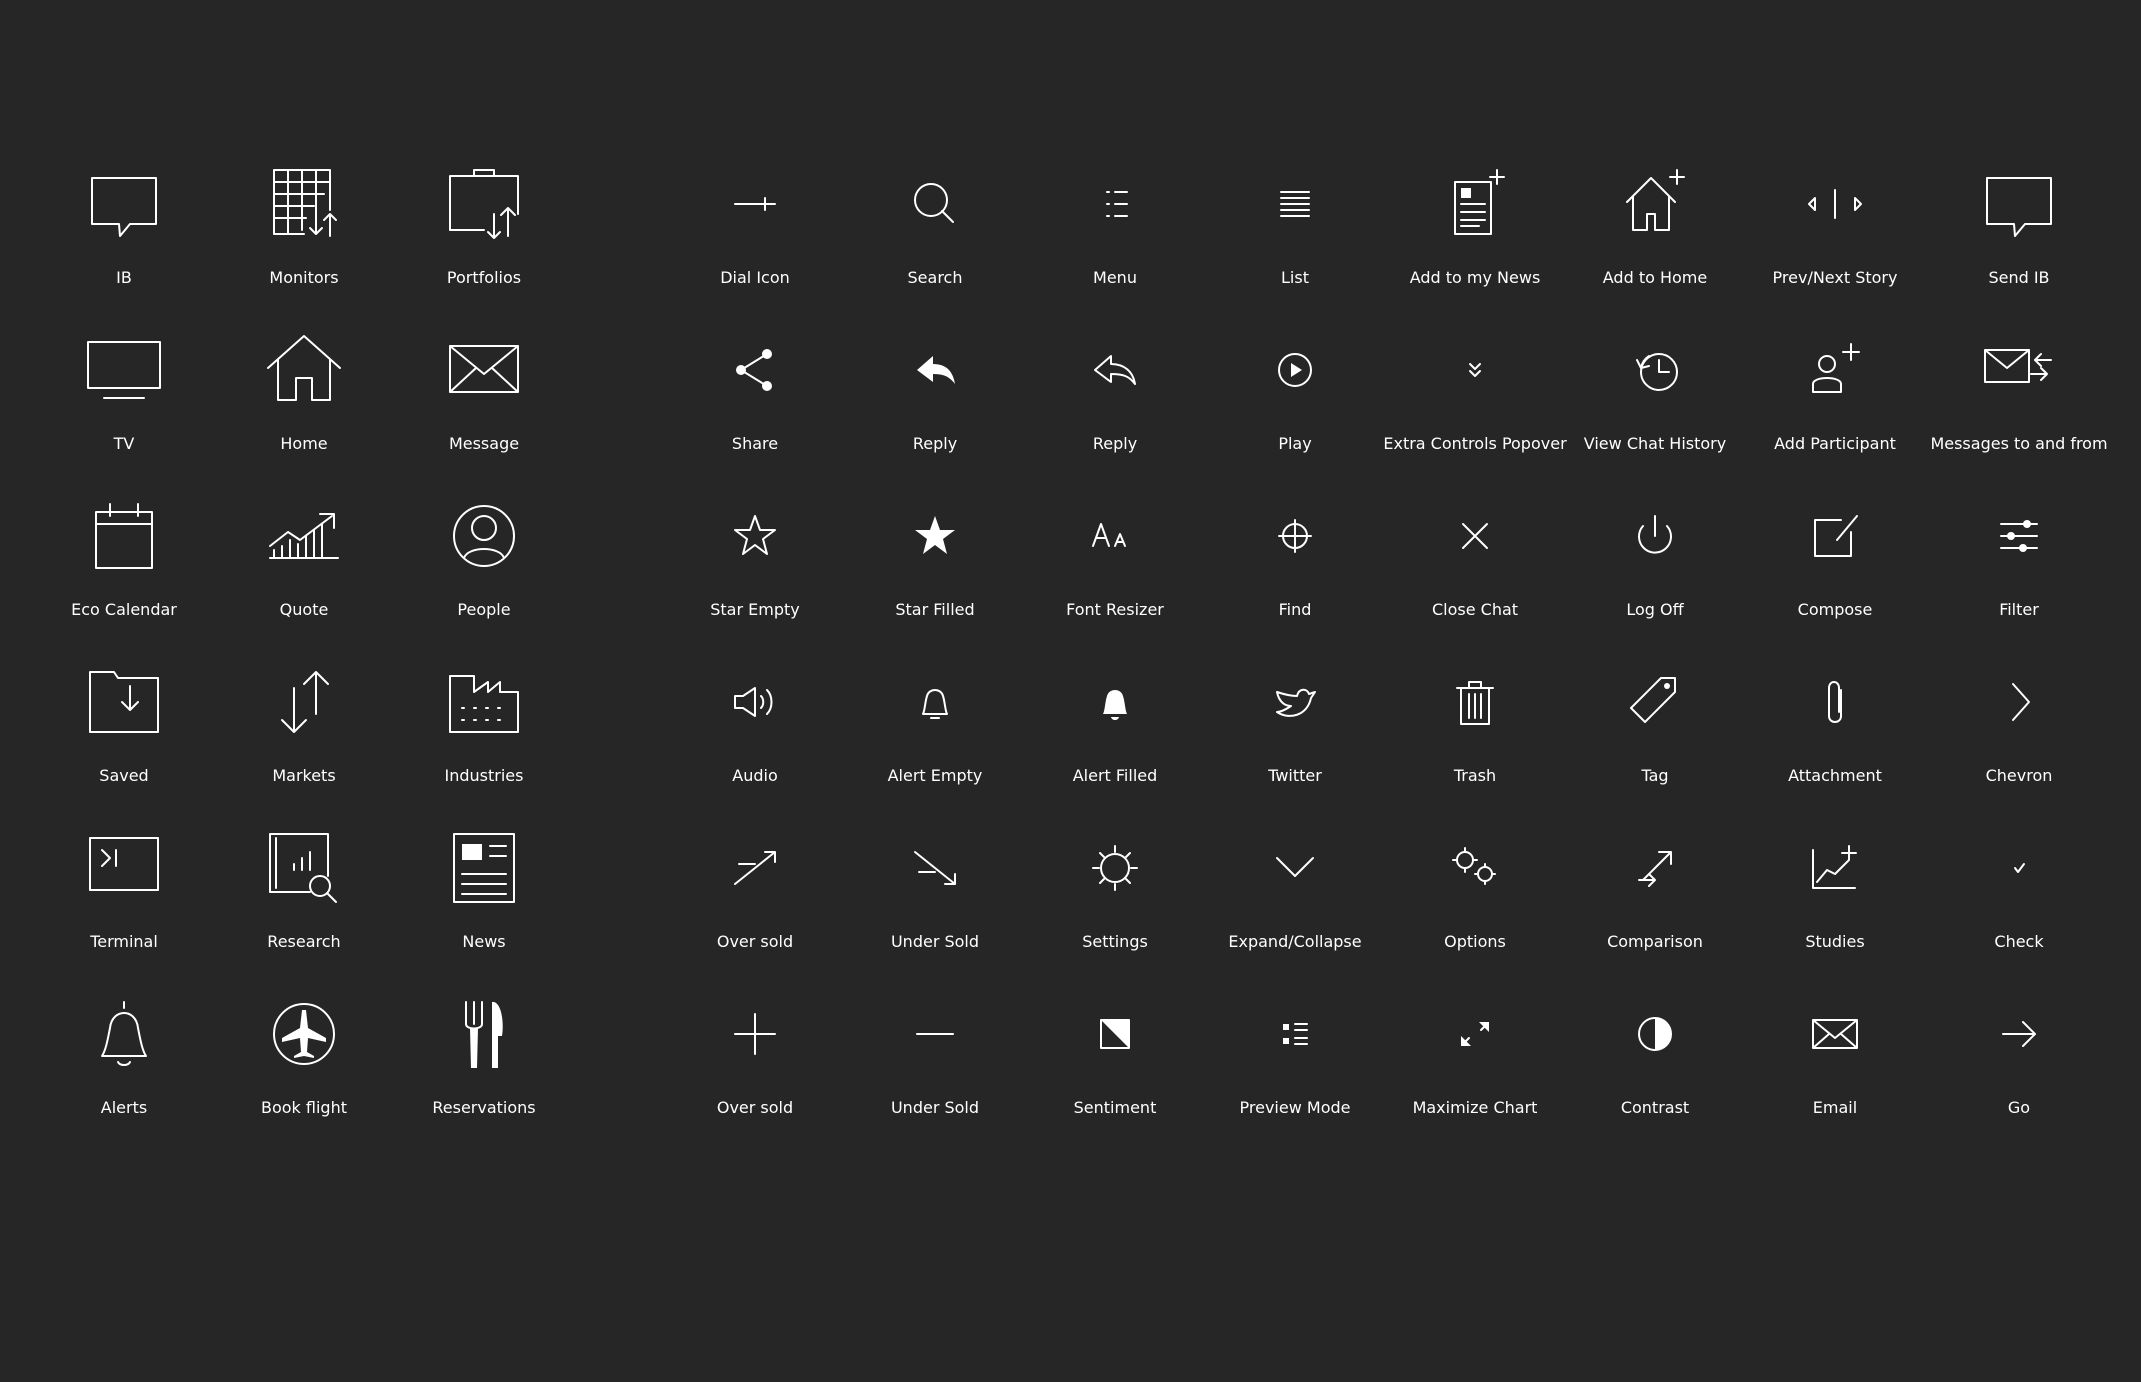 The width and height of the screenshot is (2141, 1382). I want to click on comparison-arrows-icon, so click(1655, 868).